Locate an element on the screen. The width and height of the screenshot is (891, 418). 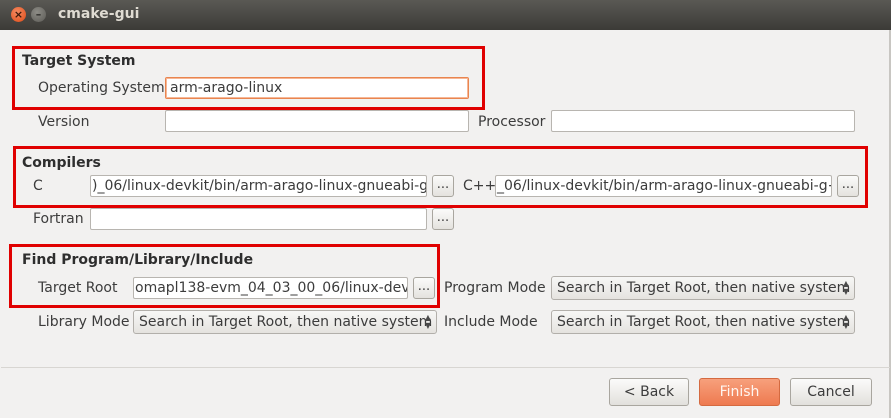
version-label: Version is located at coordinates (64, 122).